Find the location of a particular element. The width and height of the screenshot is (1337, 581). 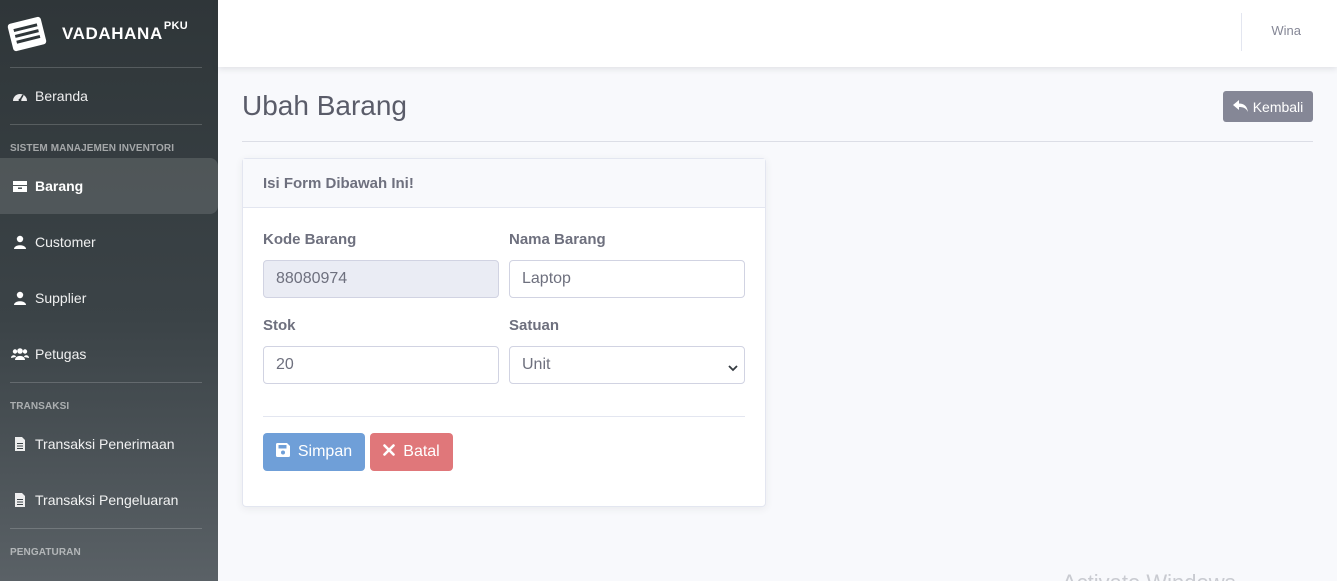

brand: VADAHANA PKU is located at coordinates (109, 33).